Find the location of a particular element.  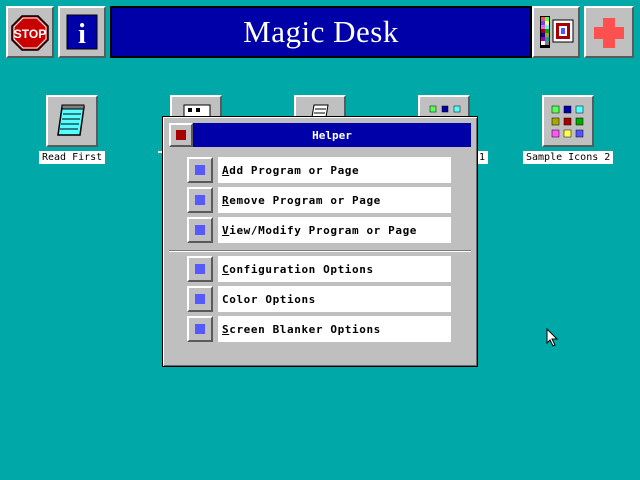

mouse-cursor-icon is located at coordinates (552, 337).